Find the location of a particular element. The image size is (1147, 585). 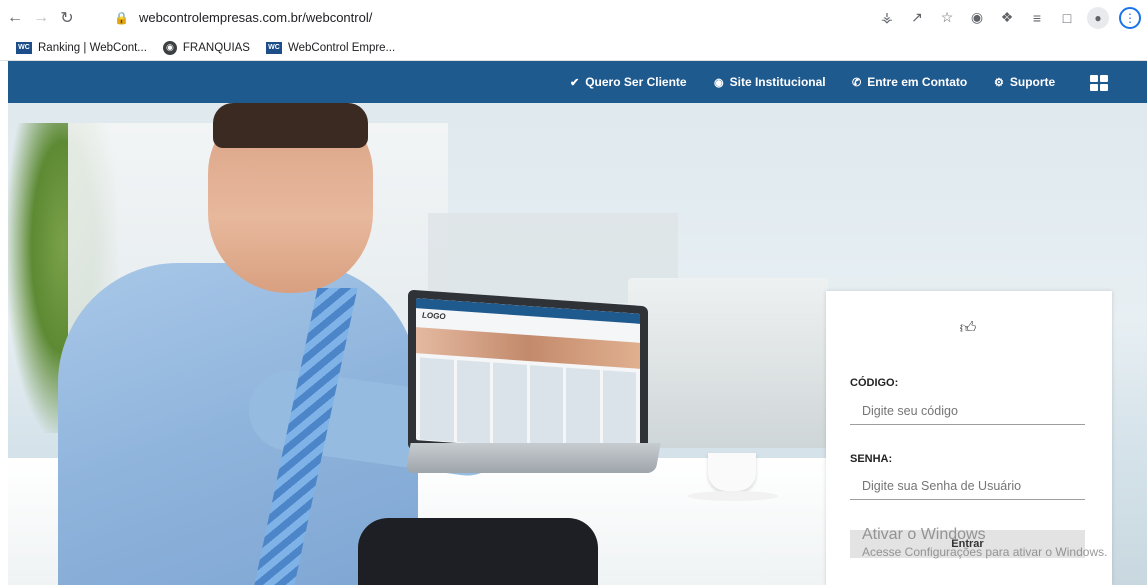

nav-label: Site Institucional is located at coordinates (777, 82).